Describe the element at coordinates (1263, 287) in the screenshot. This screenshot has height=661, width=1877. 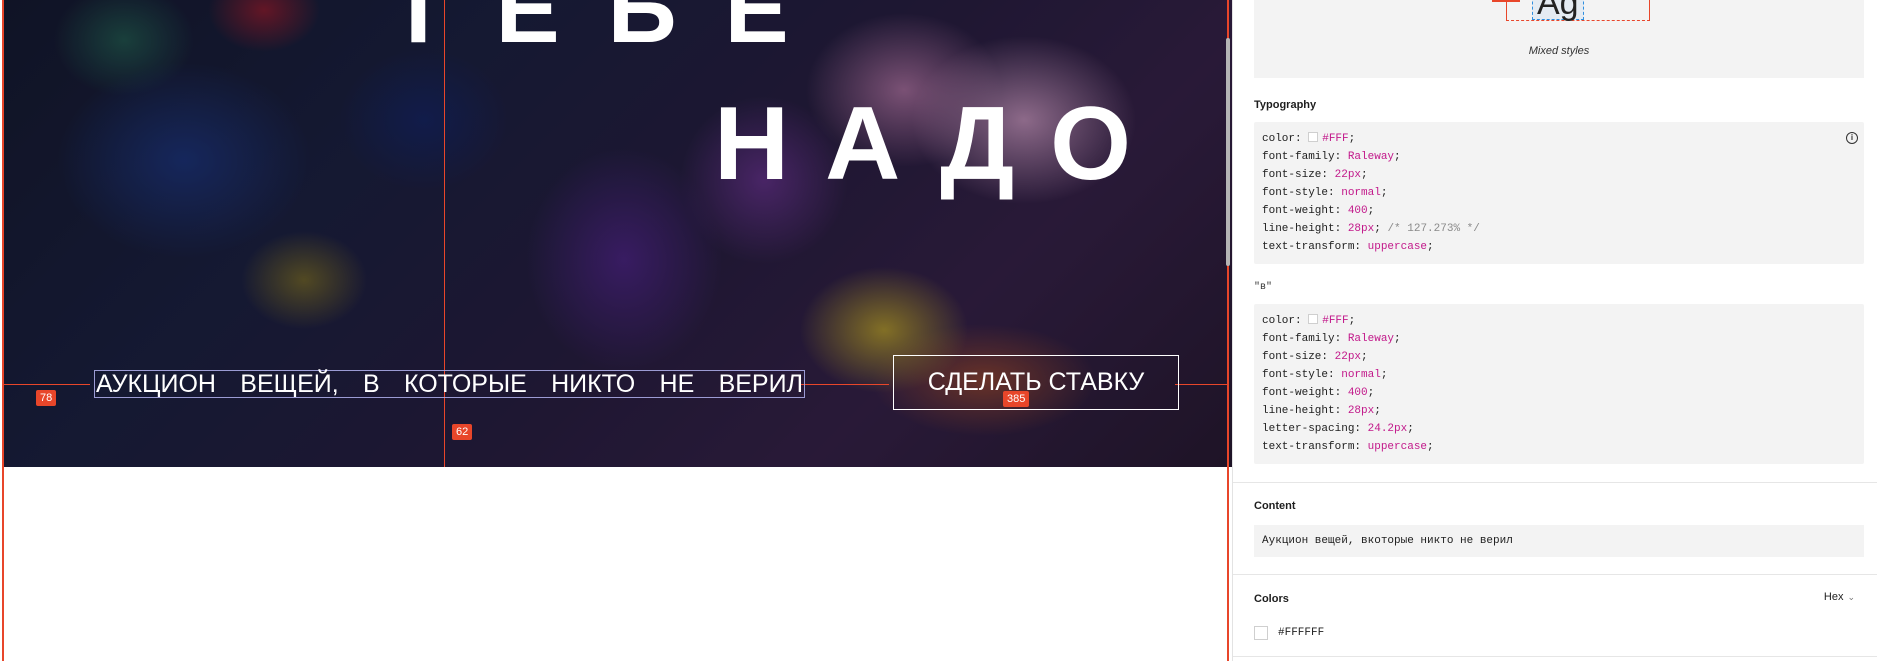
I see `style-run-label: "в"` at that location.